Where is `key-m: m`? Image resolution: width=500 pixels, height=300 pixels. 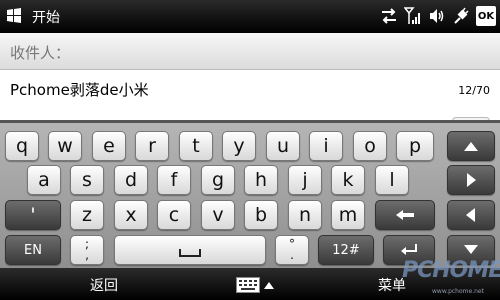
key-m: m is located at coordinates (348, 215).